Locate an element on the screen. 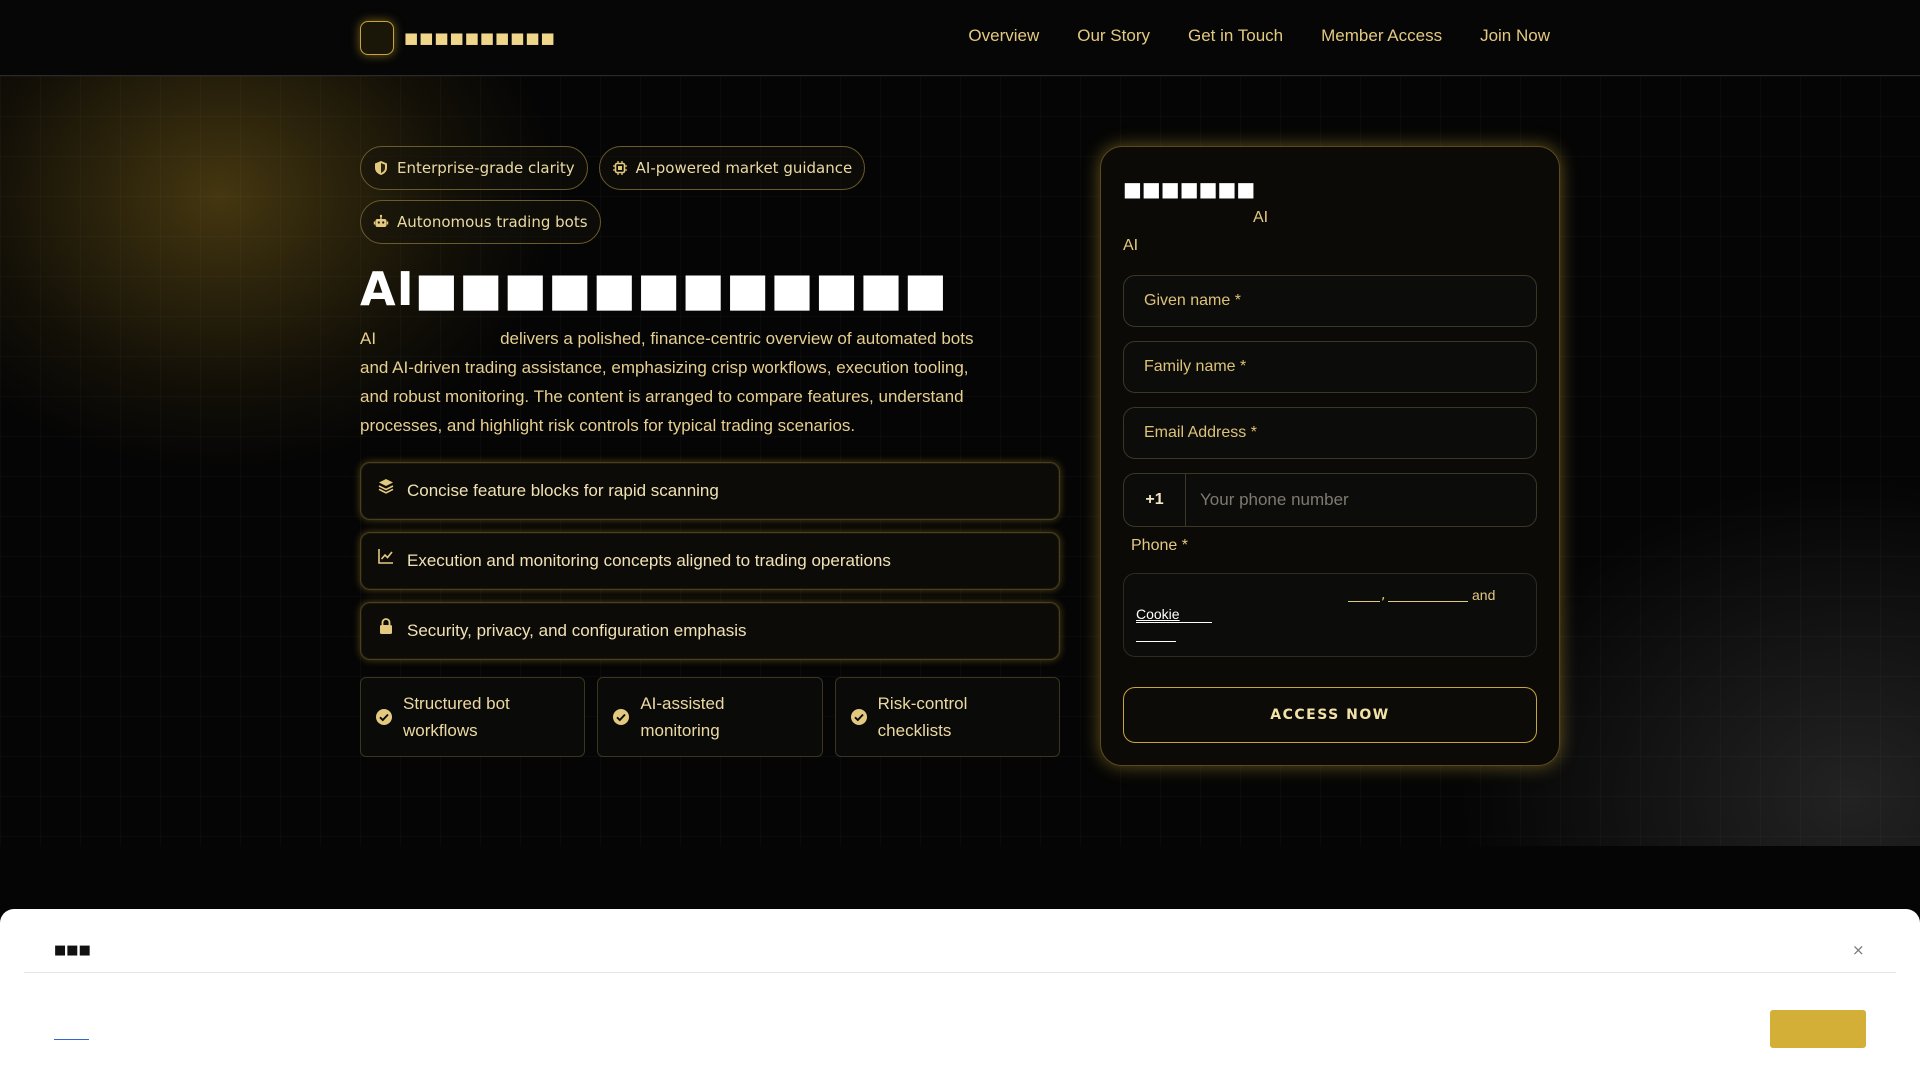 The width and height of the screenshot is (1920, 1080). family-name-field is located at coordinates (1330, 367).